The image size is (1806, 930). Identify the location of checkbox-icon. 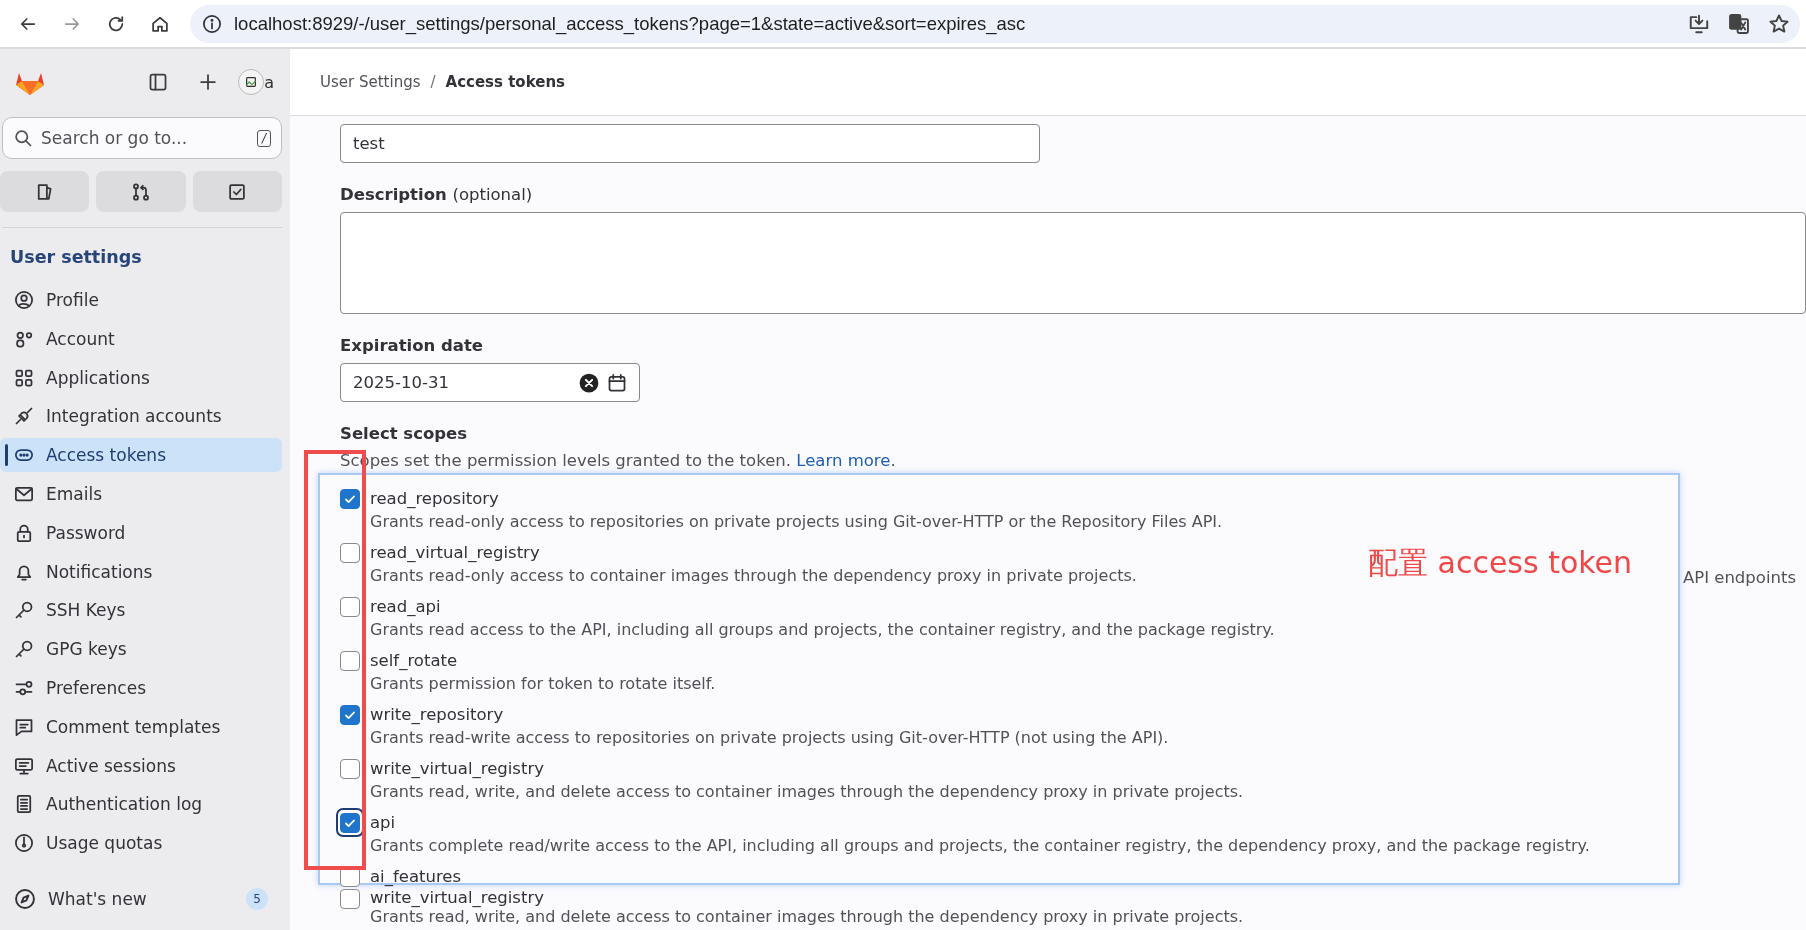
(237, 191).